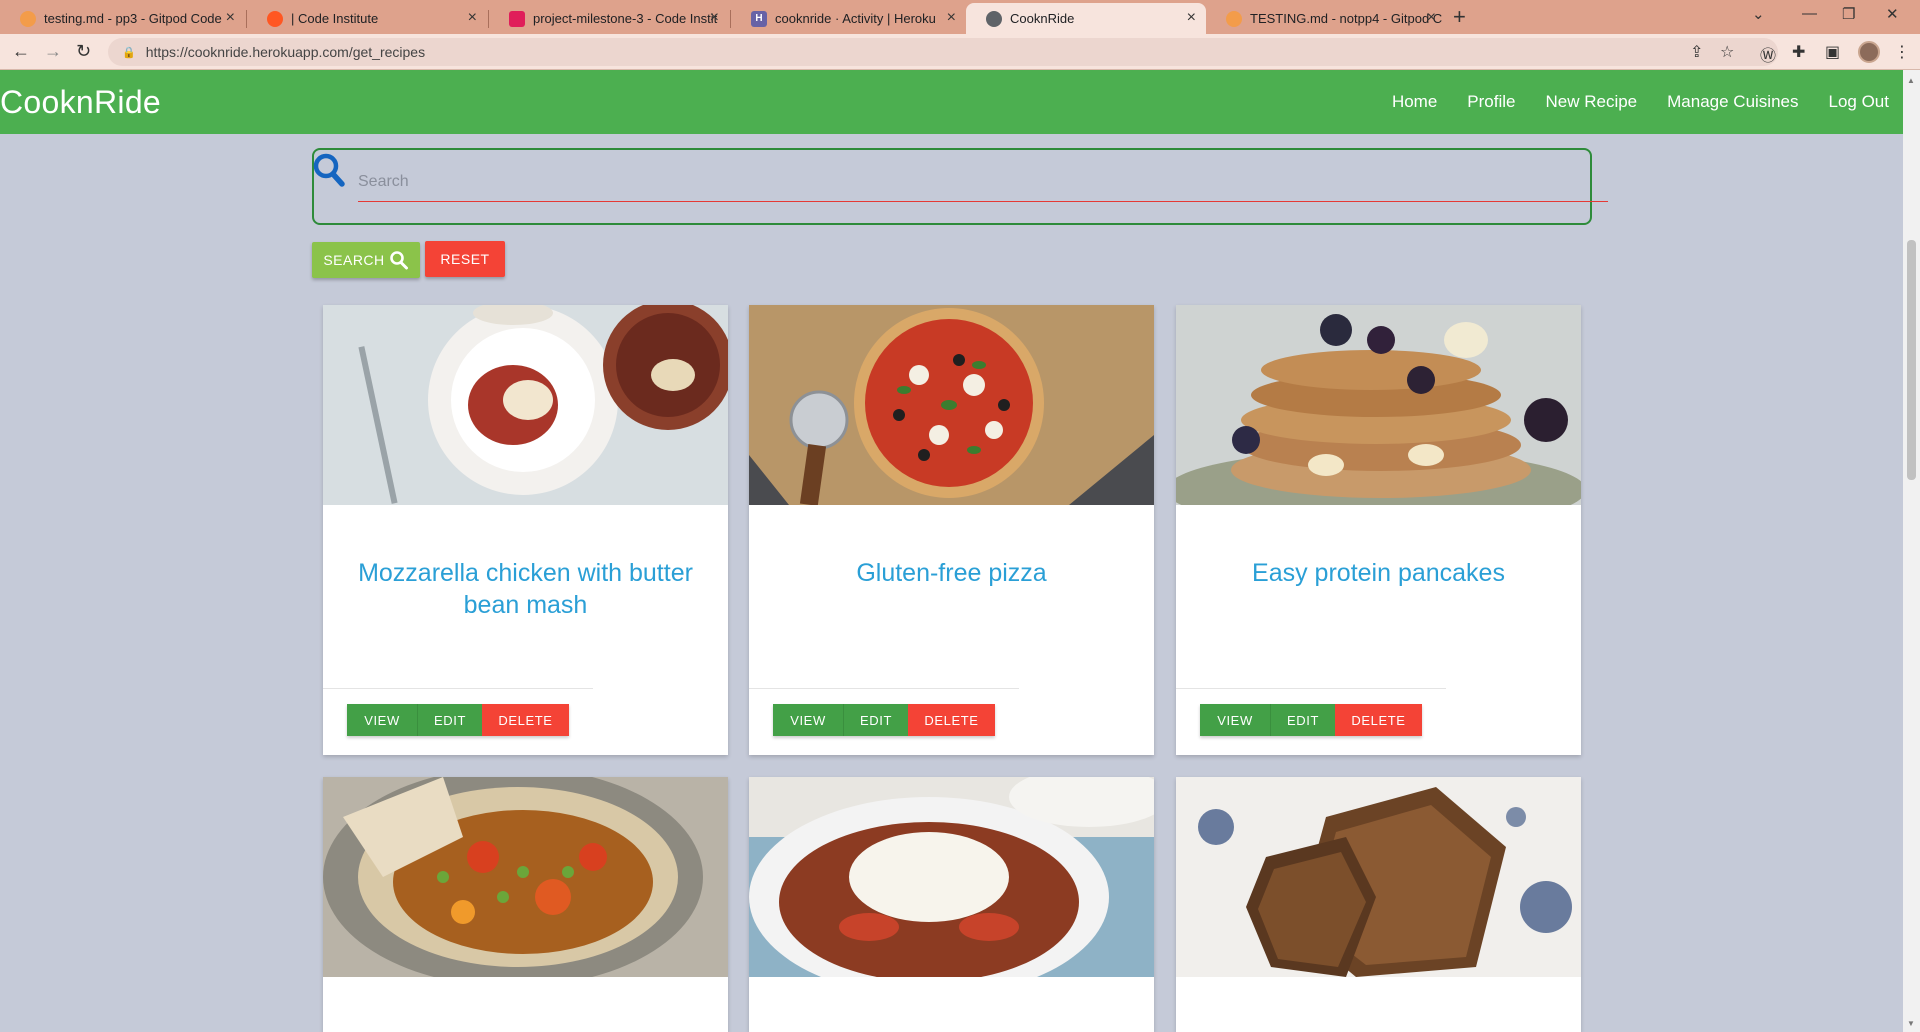 Image resolution: width=1920 pixels, height=1032 pixels. What do you see at coordinates (1848, 14) in the screenshot?
I see `restore-icon: ❐` at bounding box center [1848, 14].